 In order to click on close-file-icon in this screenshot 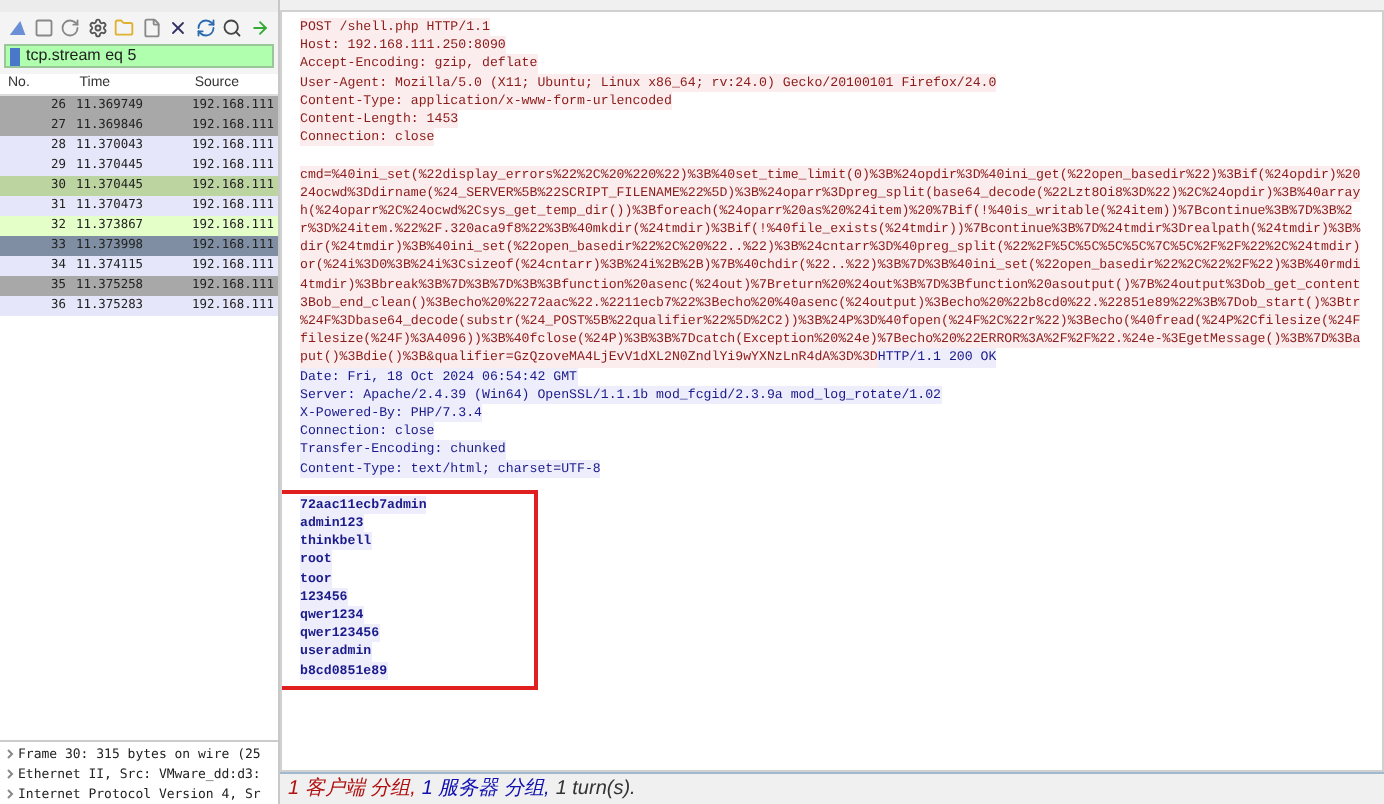, I will do `click(179, 28)`.